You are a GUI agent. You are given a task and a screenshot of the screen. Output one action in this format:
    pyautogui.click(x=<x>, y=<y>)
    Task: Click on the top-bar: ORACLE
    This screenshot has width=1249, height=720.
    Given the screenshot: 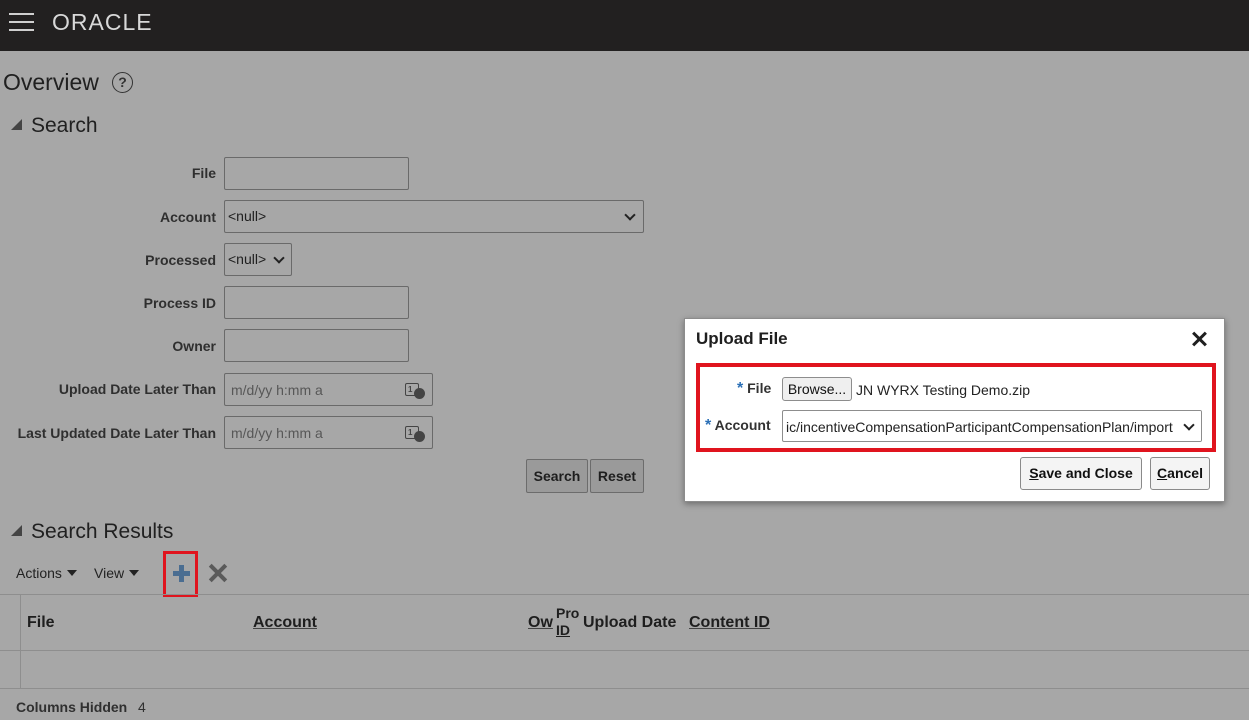 What is the action you would take?
    pyautogui.click(x=624, y=25)
    